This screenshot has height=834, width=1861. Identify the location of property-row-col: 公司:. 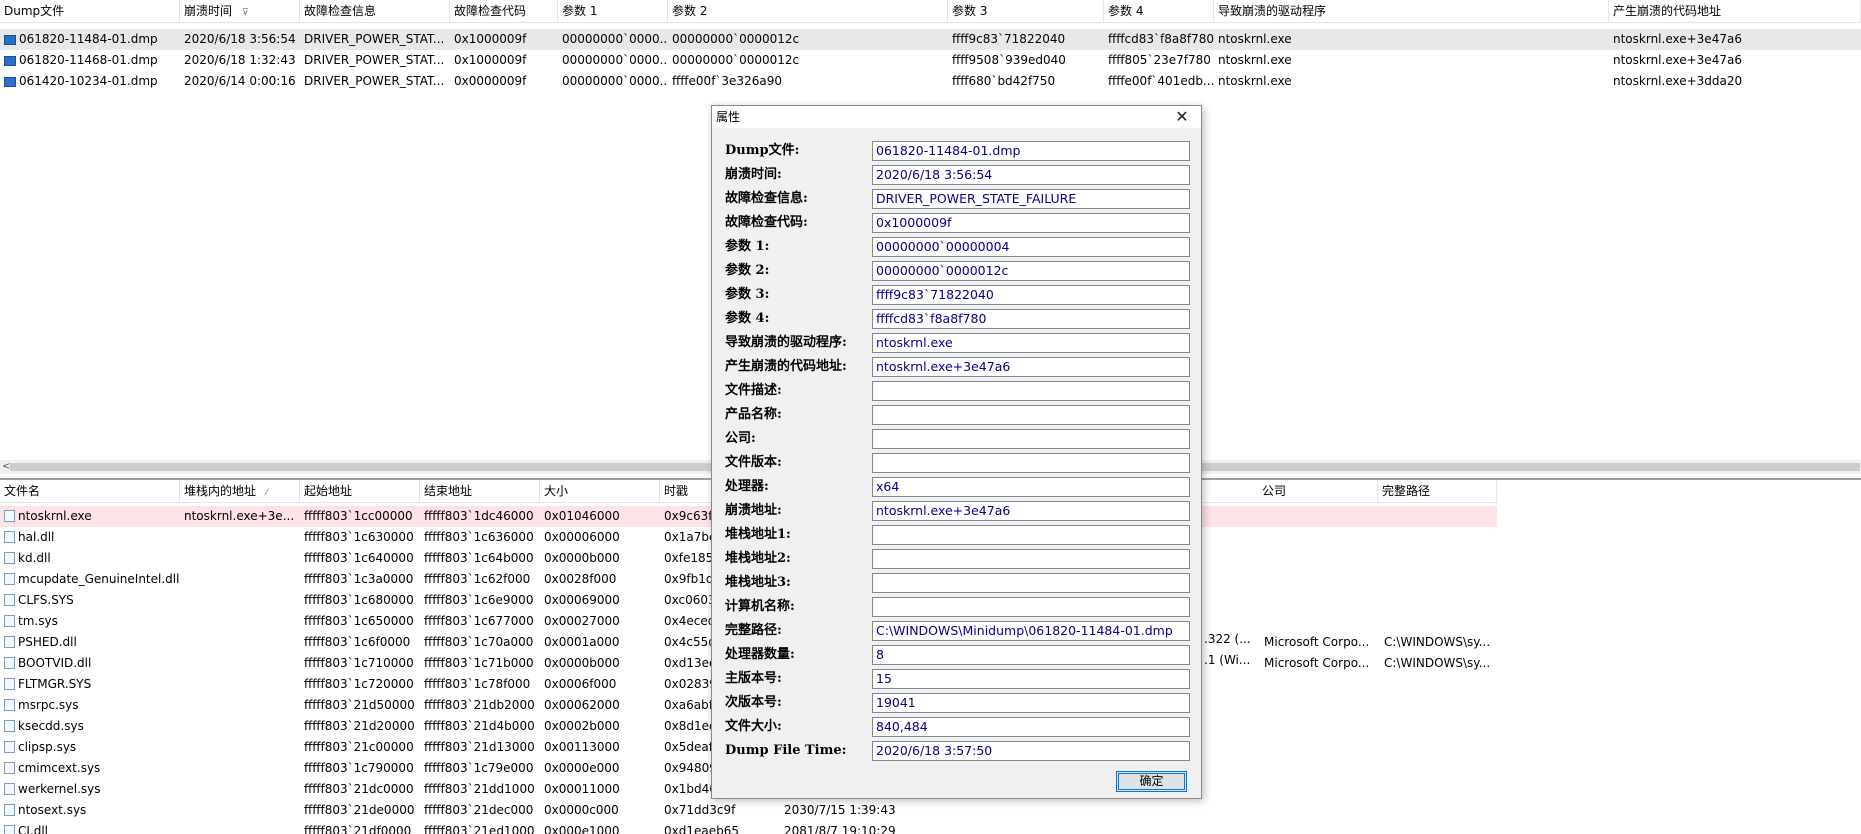
(960, 439).